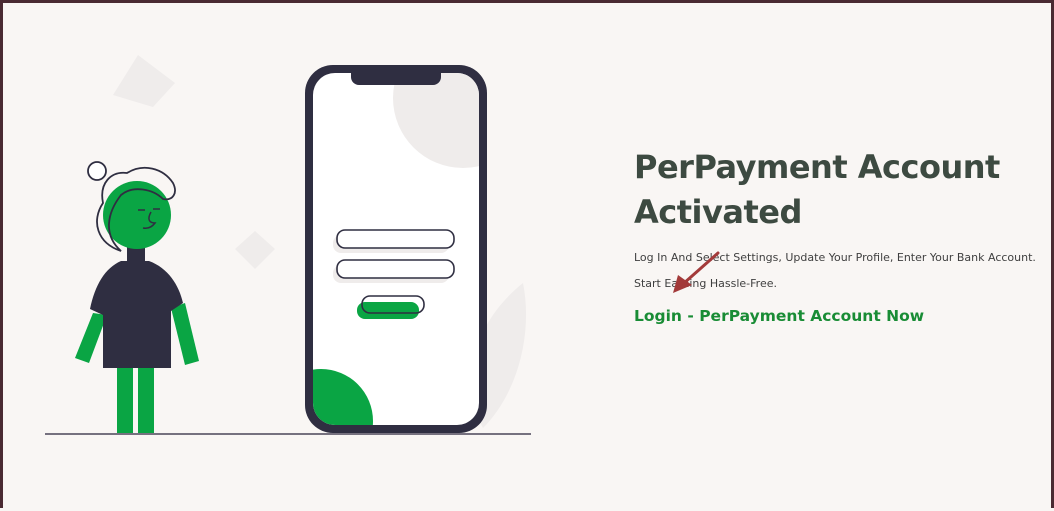 This screenshot has width=1054, height=511. What do you see at coordinates (696, 272) in the screenshot?
I see `red-arrow-icon` at bounding box center [696, 272].